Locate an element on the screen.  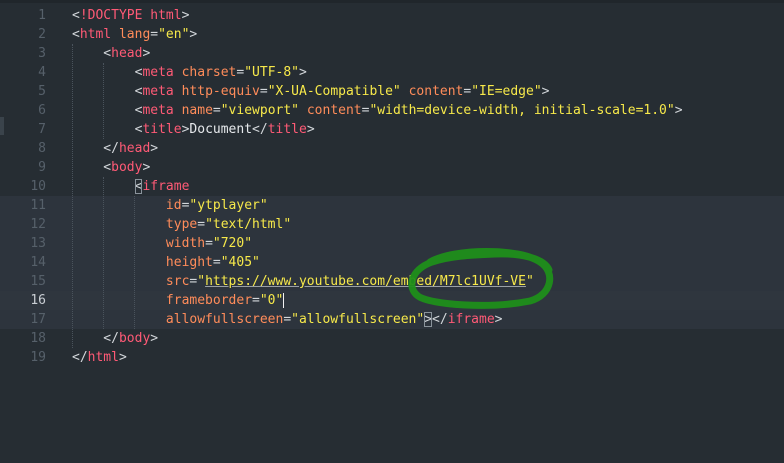
code-token: body is located at coordinates (127, 167).